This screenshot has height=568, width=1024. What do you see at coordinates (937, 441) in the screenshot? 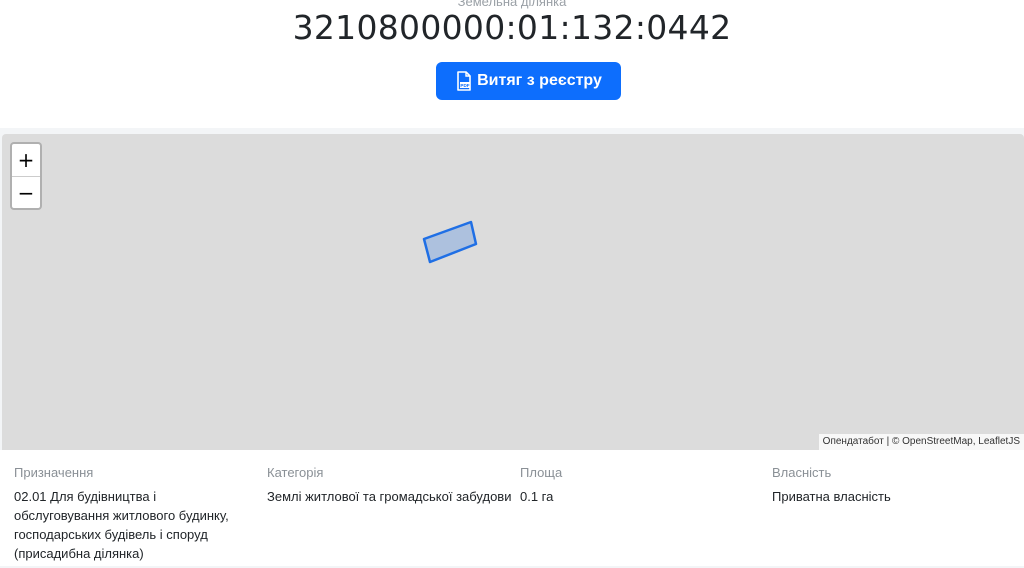
I see `attribution-osm-link: OpenStreetMap` at bounding box center [937, 441].